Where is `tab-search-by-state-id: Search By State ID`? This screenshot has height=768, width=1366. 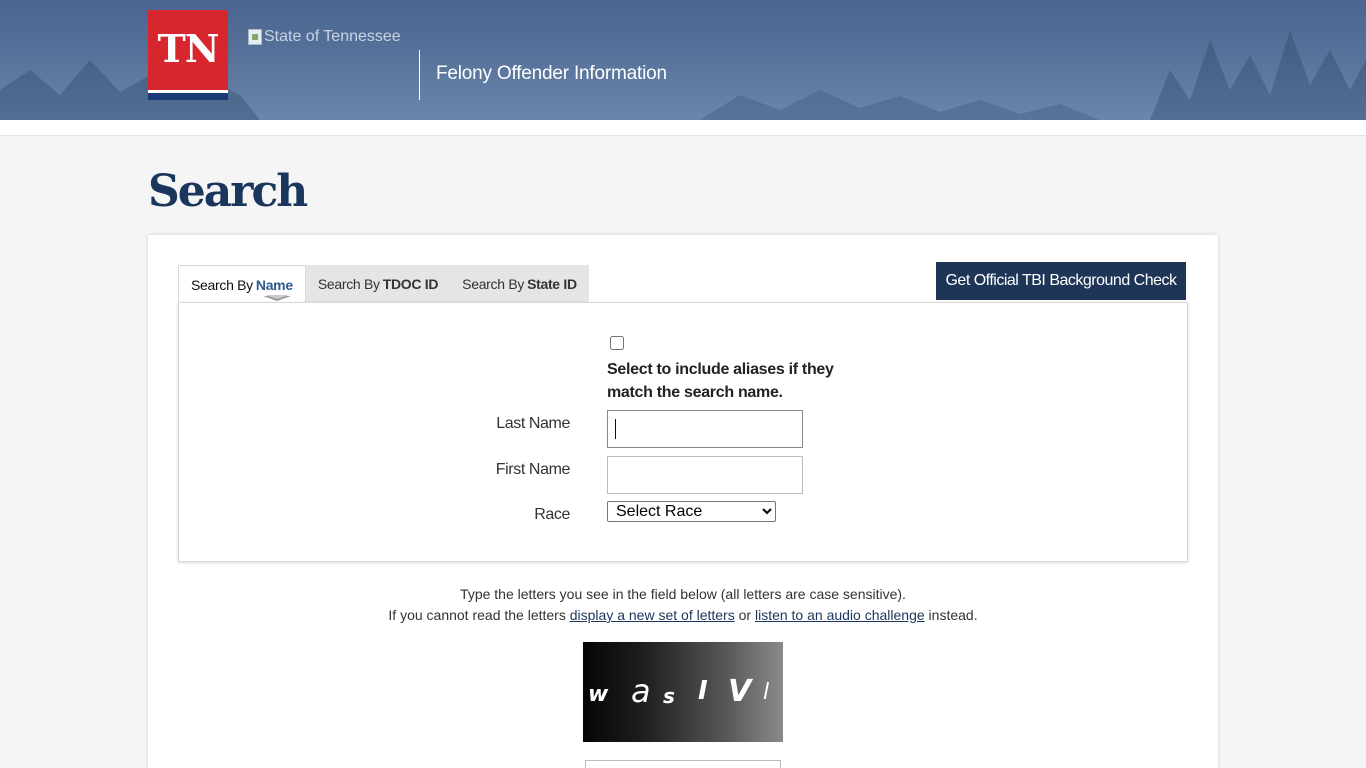
tab-search-by-state-id: Search By State ID is located at coordinates (519, 284).